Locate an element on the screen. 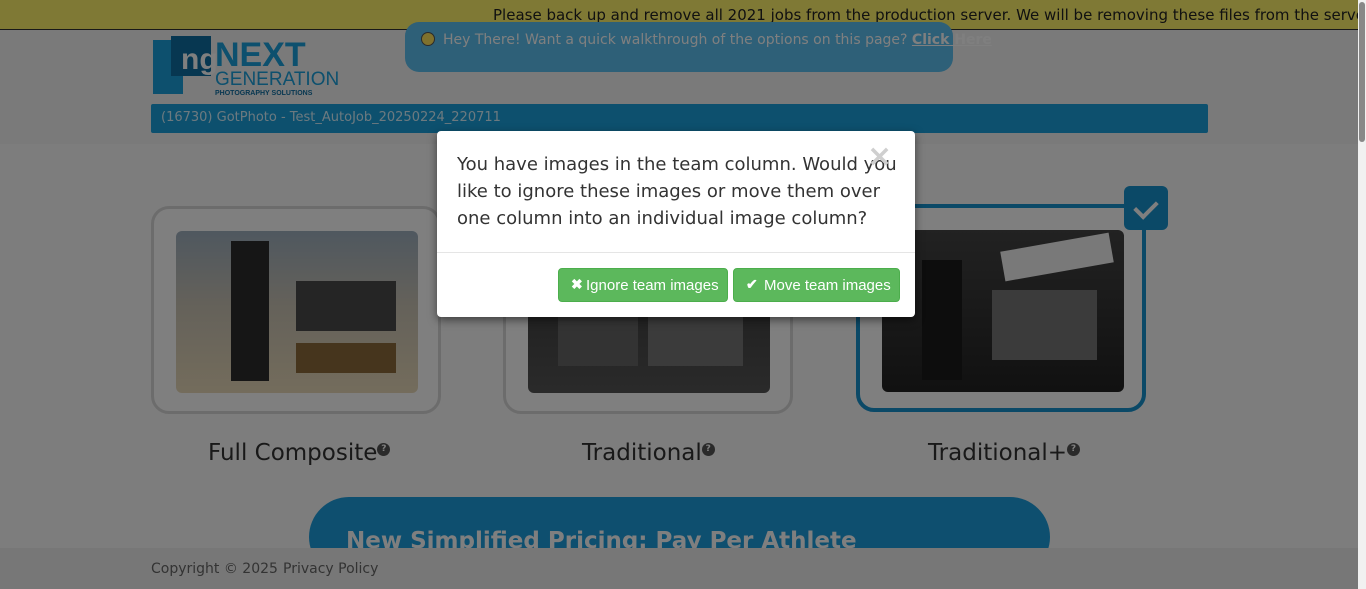 Image resolution: width=1366 pixels, height=589 pixels. move-team-images-button: ✔ Move team images is located at coordinates (816, 285).